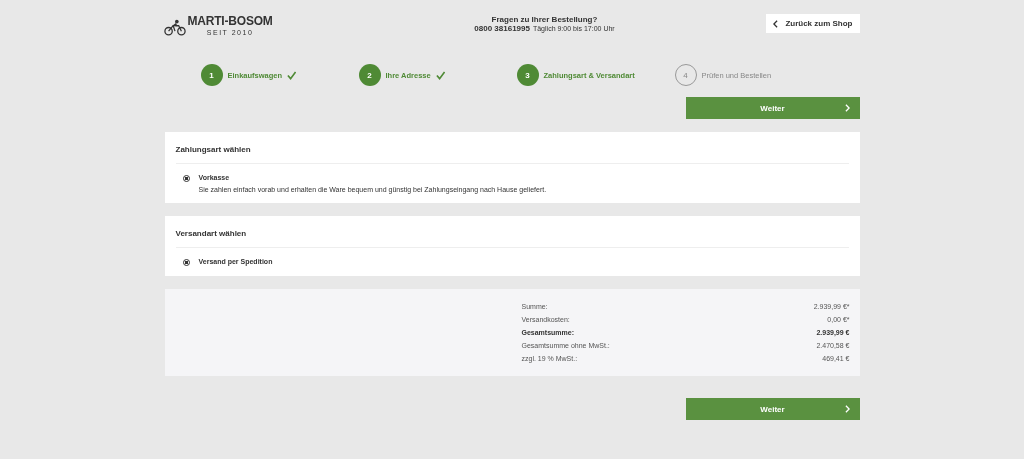 The width and height of the screenshot is (1024, 459). I want to click on step-number: 1, so click(211, 75).